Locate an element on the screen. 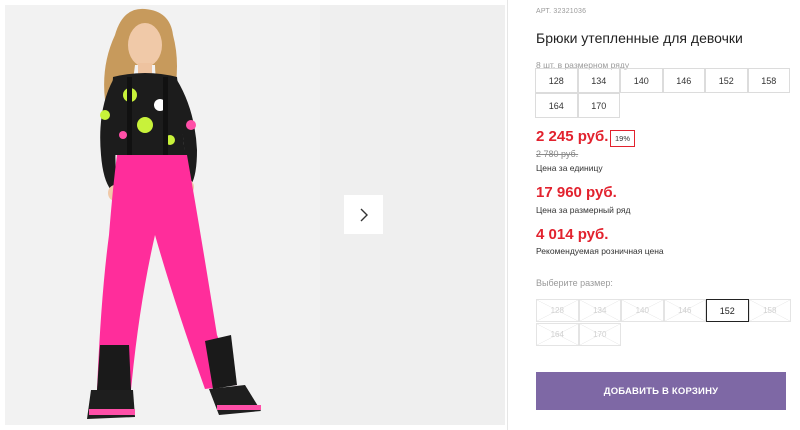  add-to-cart-button: ДОБАВИТЬ В КОРЗИНУ is located at coordinates (661, 391).